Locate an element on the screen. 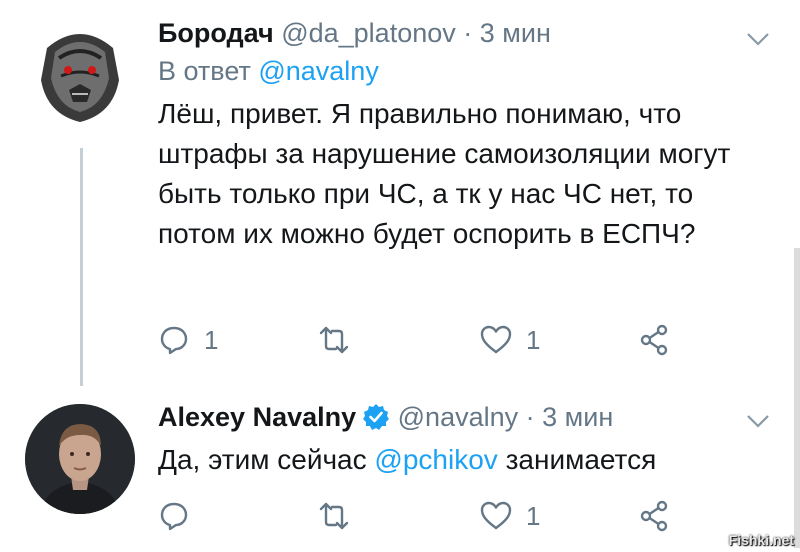 The width and height of the screenshot is (800, 552). tweet-text: Да, этим сейчас @pchikov занимается is located at coordinates (464, 460).